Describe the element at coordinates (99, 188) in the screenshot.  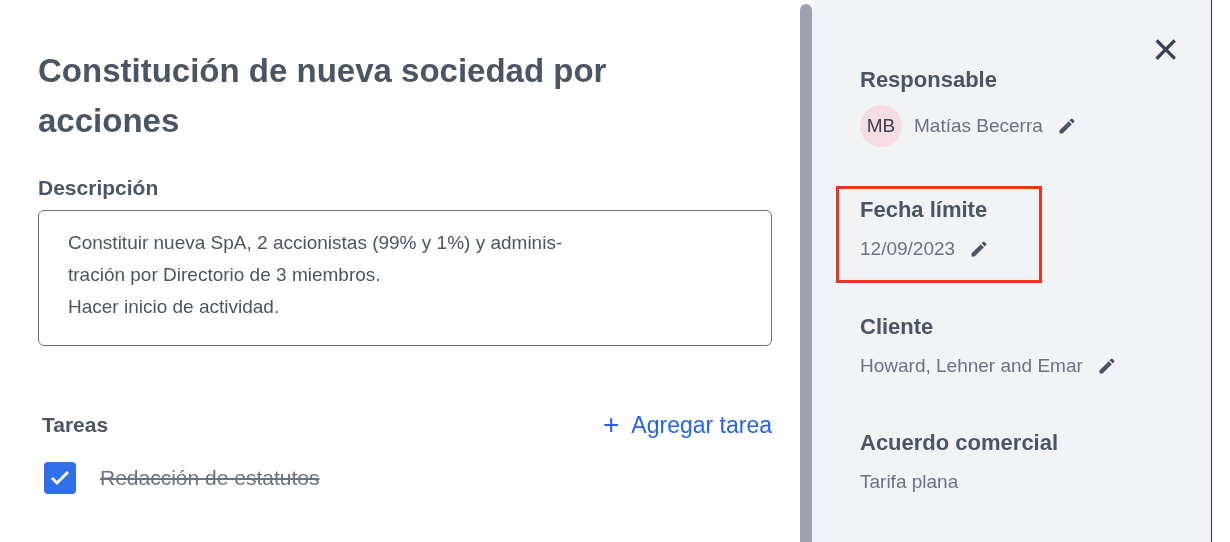
I see `description-label: Descripción` at that location.